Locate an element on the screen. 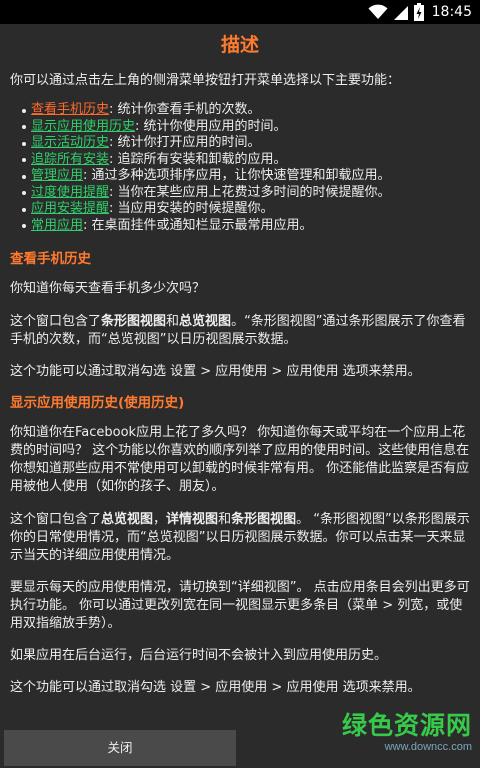 The width and height of the screenshot is (480, 768). feature-item: 显示应用使用历史: 统计你使用应用的时间。 is located at coordinates (246, 127).